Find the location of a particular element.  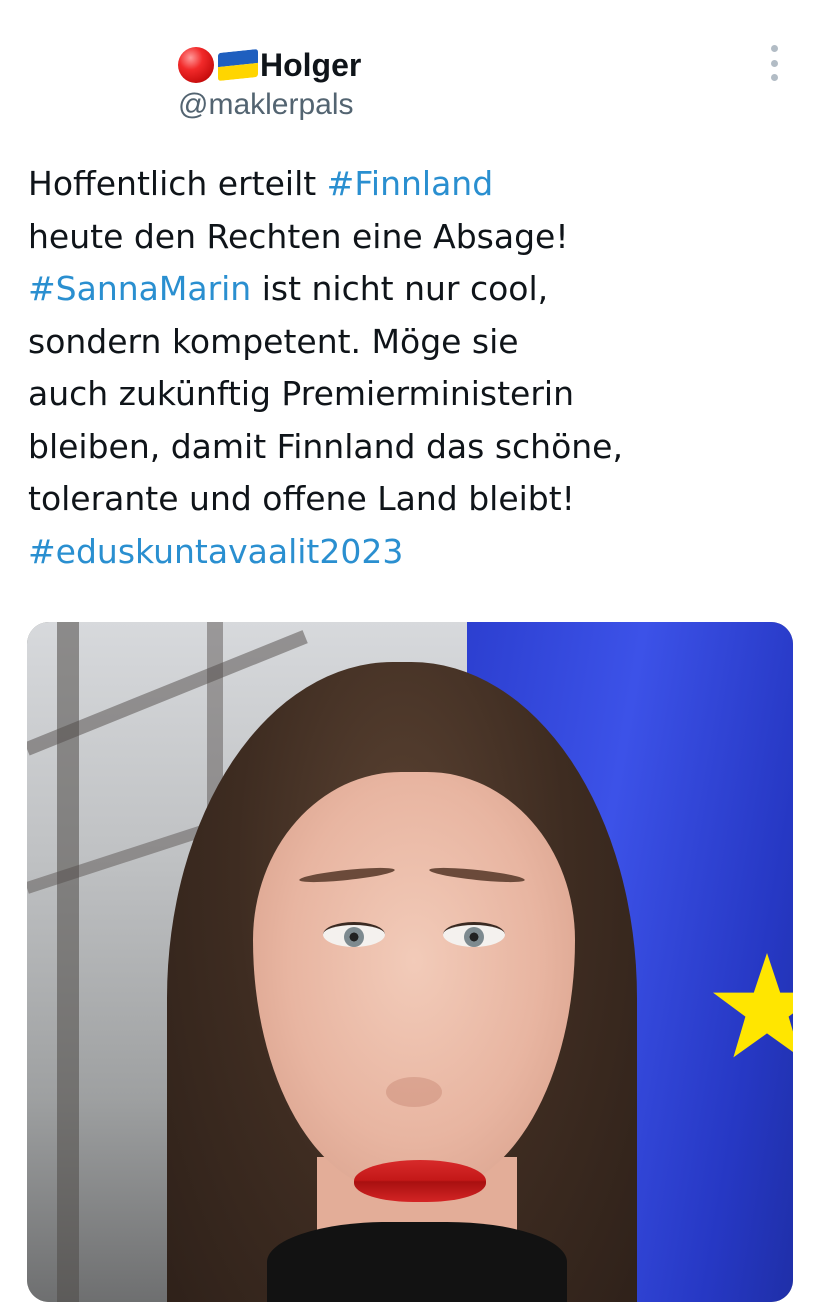

tweet-text-segment: sondern kompetent. Möge sie is located at coordinates (273, 341).